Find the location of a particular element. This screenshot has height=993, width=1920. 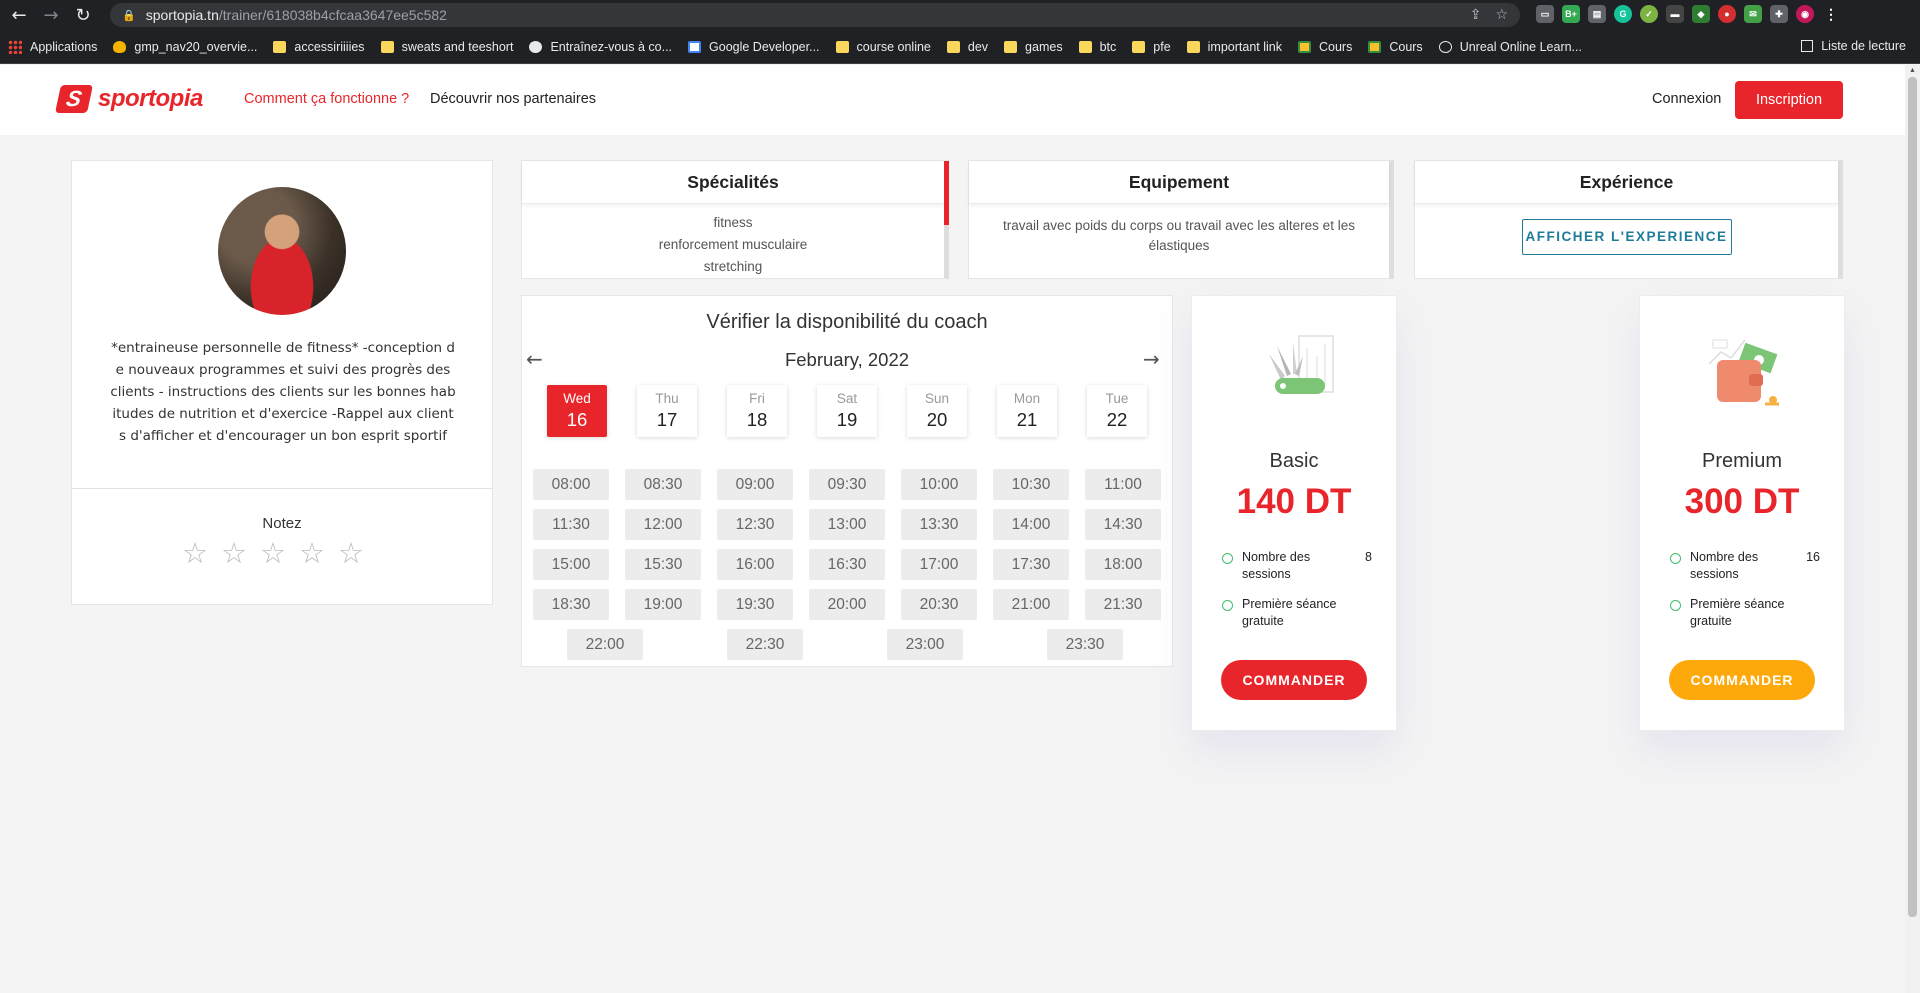

time-slot: 09:30 is located at coordinates (847, 484).